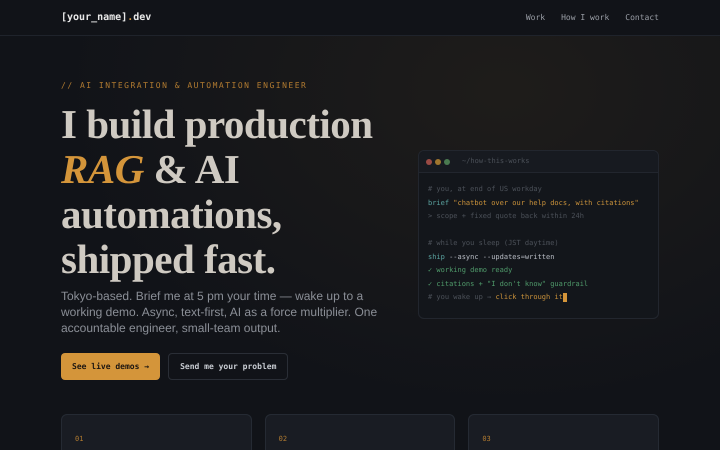 The height and width of the screenshot is (450, 720). What do you see at coordinates (585, 18) in the screenshot?
I see `nav-link: How I work` at bounding box center [585, 18].